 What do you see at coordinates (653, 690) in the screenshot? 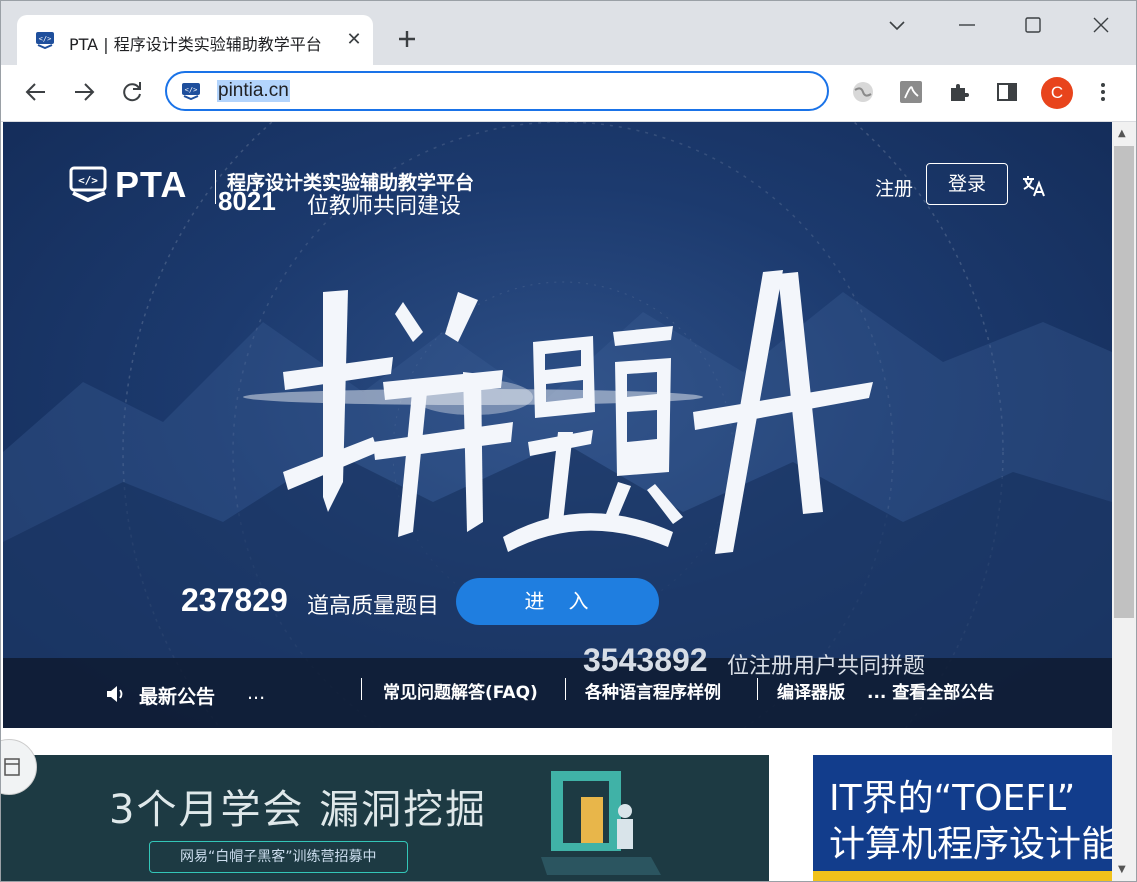
I see `notice-link-samples: 各种语言程序样例` at bounding box center [653, 690].